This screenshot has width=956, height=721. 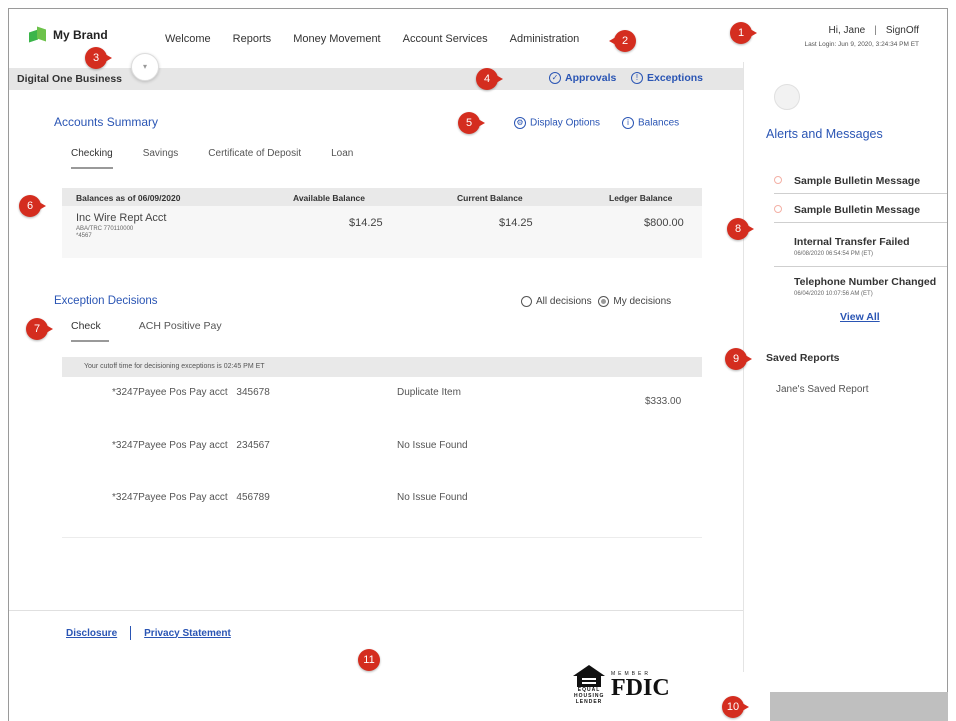 What do you see at coordinates (188, 39) in the screenshot?
I see `nav-welcome: Welcome` at bounding box center [188, 39].